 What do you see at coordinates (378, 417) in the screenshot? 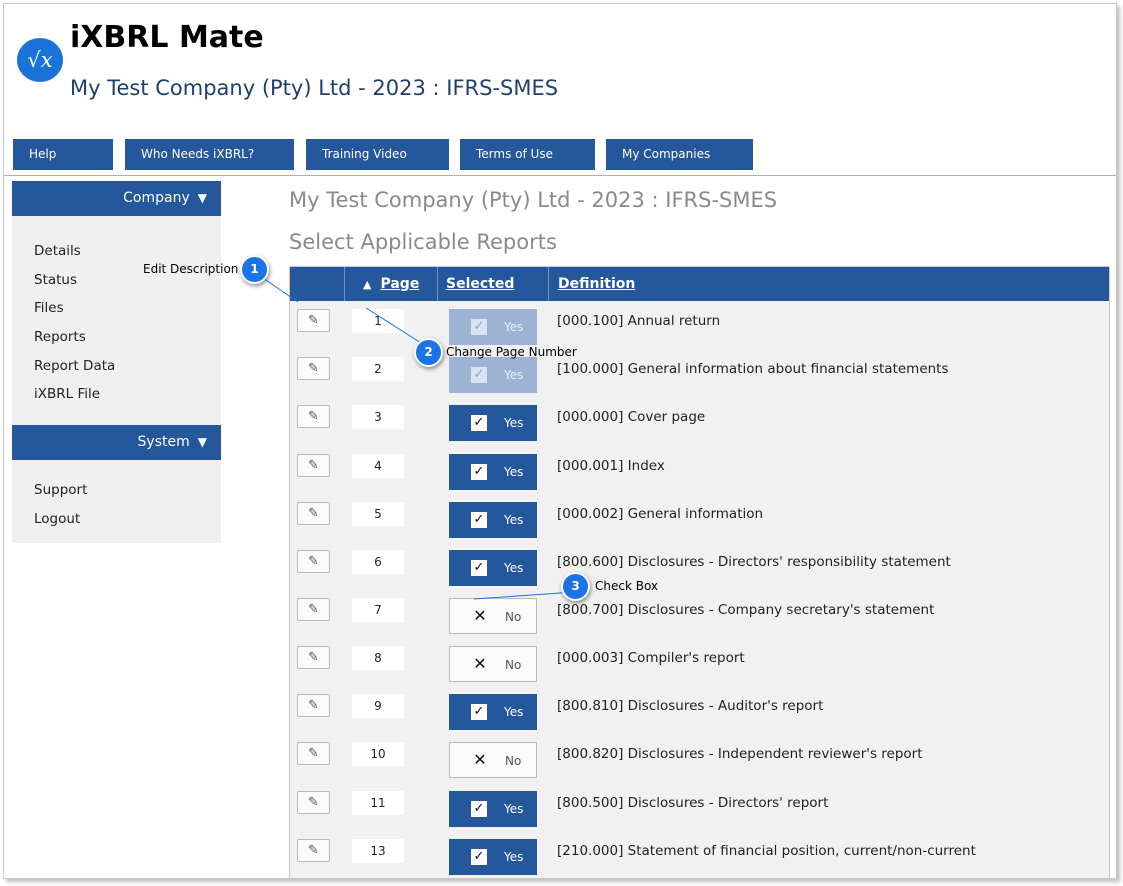
I see `page-number-input: 3` at bounding box center [378, 417].